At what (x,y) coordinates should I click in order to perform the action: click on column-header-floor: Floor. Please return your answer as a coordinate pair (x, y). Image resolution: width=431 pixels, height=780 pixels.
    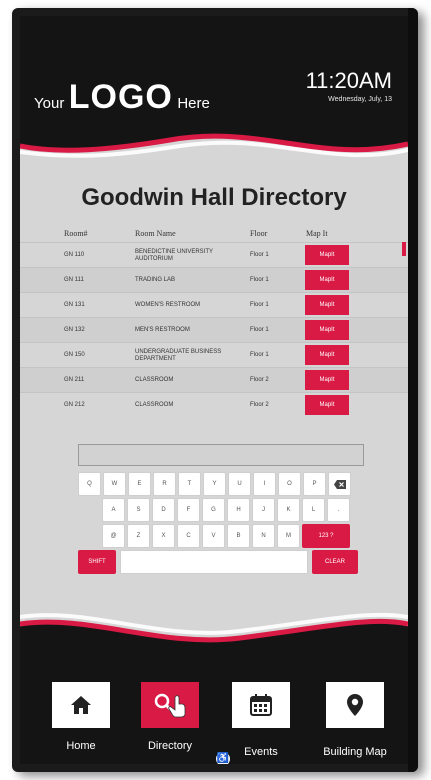
    Looking at the image, I should click on (259, 233).